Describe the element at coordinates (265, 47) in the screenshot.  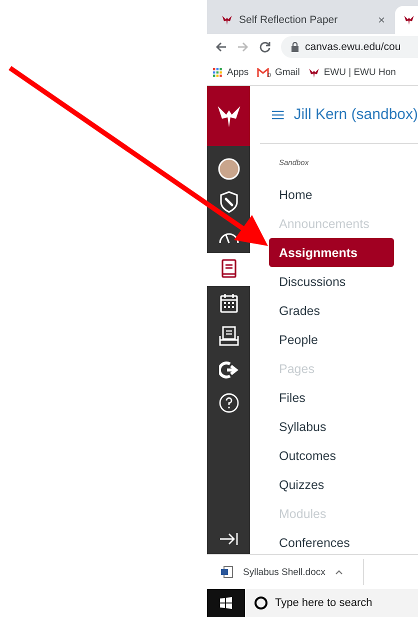
I see `reload-icon` at that location.